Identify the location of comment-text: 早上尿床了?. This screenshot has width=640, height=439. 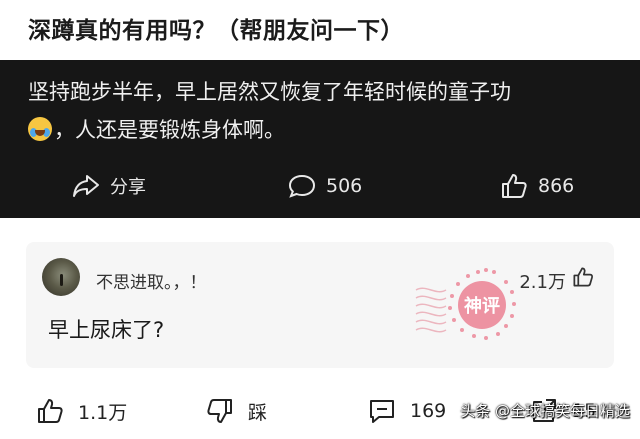
(106, 330).